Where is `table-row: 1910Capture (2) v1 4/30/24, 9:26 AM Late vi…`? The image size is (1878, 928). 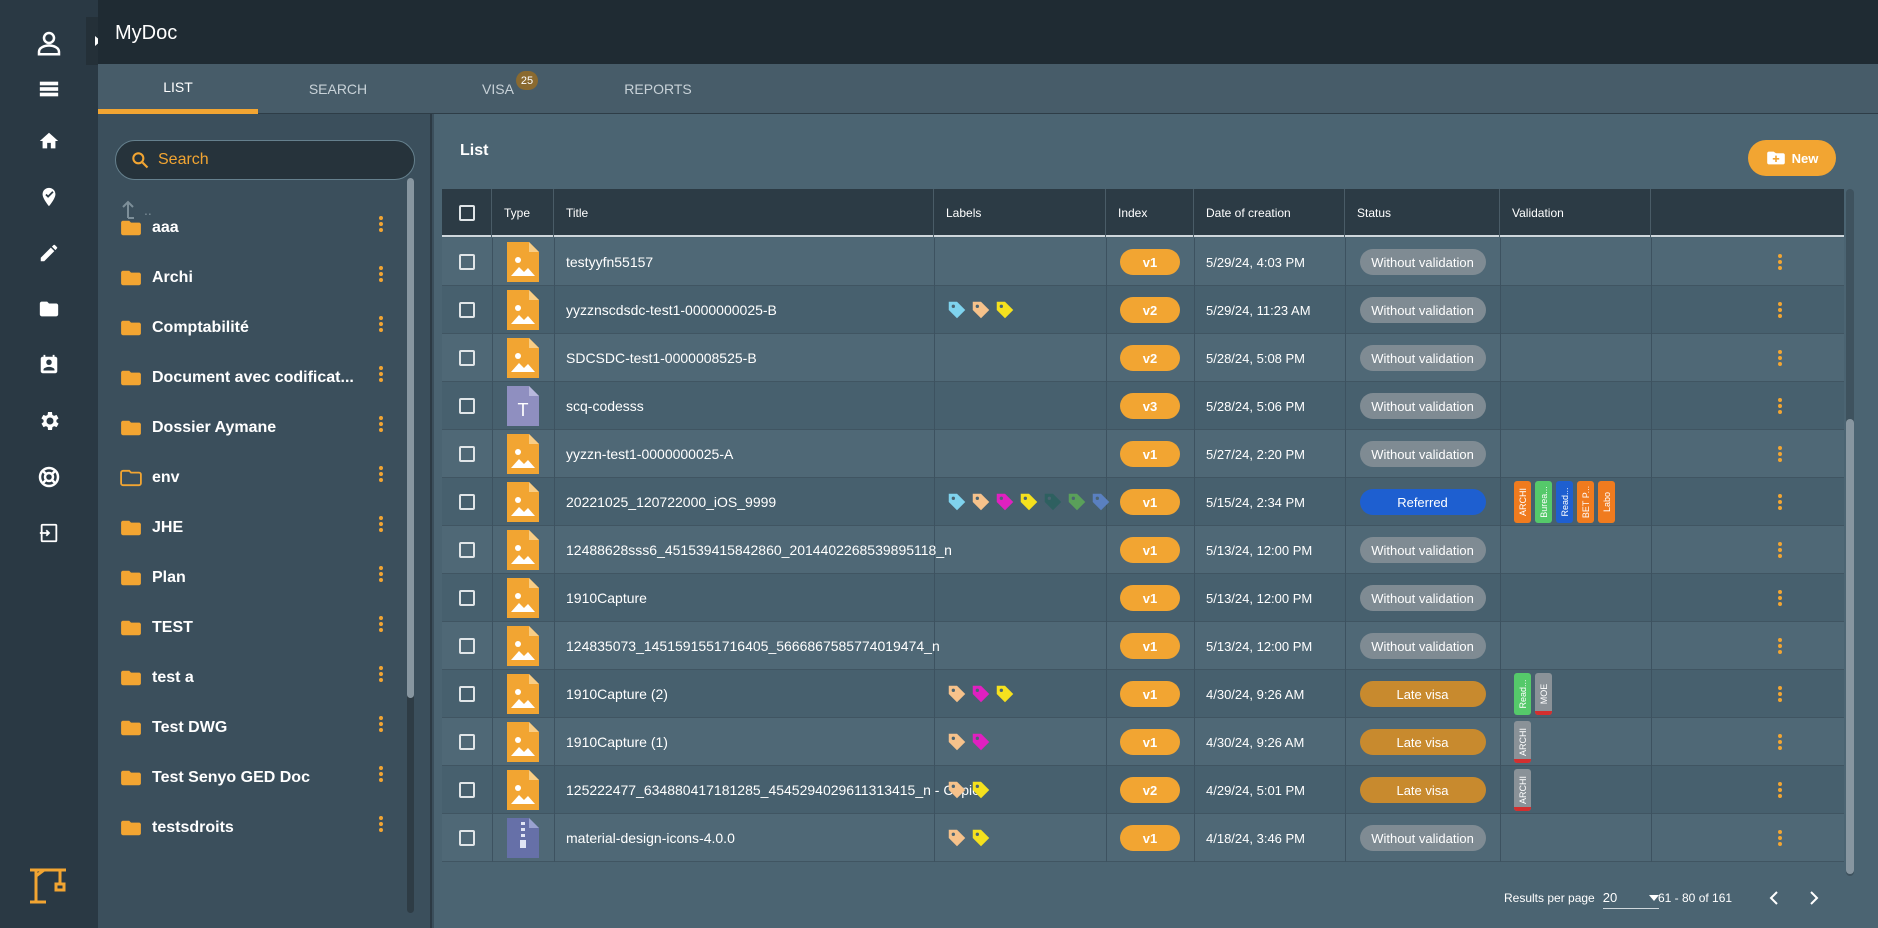 table-row: 1910Capture (2) v1 4/30/24, 9:26 AM Late vi… is located at coordinates (1143, 694).